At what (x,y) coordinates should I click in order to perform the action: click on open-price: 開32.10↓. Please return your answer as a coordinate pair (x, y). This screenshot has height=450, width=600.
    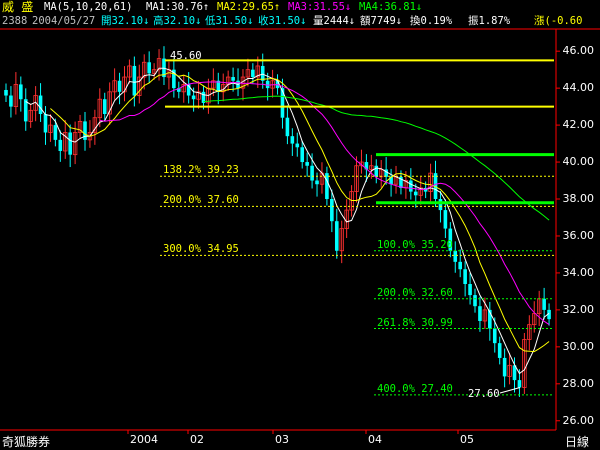
    Looking at the image, I should click on (125, 21).